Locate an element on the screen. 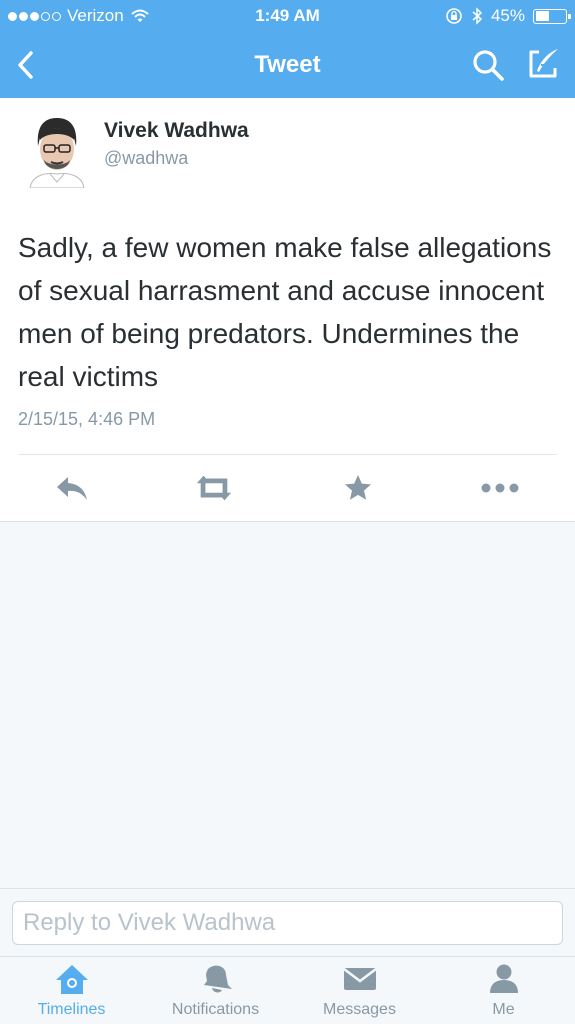 Image resolution: width=575 pixels, height=1024 pixels. tab-messages: Messages is located at coordinates (359, 990).